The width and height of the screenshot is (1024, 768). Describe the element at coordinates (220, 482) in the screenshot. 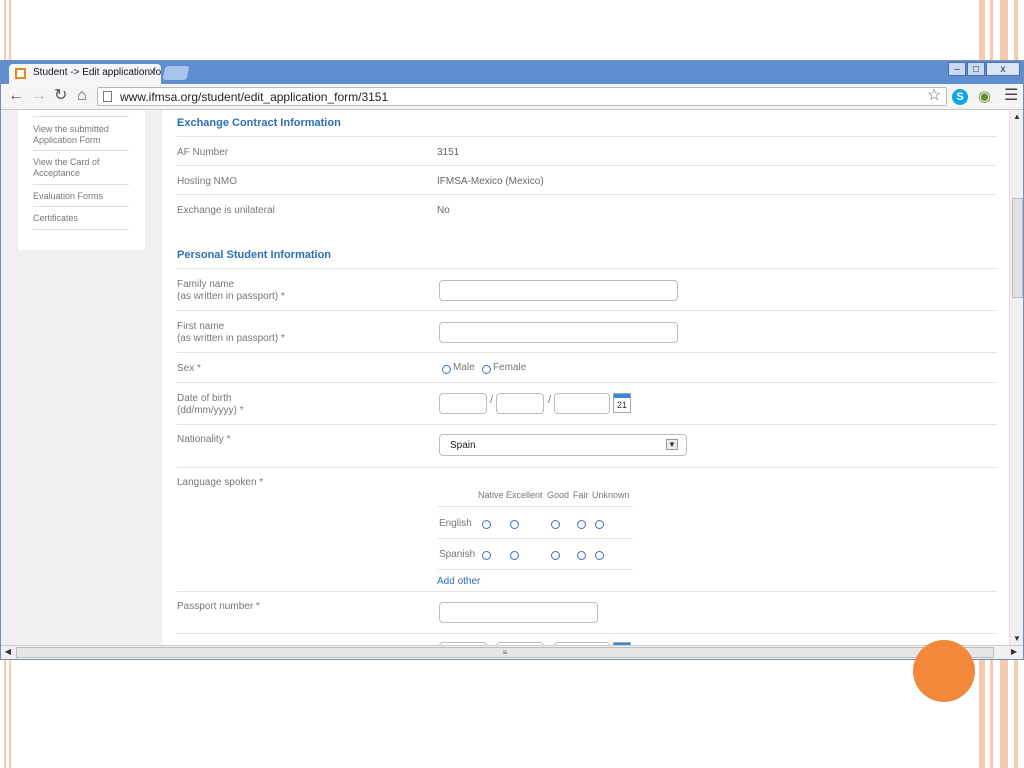

I see `language-label: Language spoken *` at that location.